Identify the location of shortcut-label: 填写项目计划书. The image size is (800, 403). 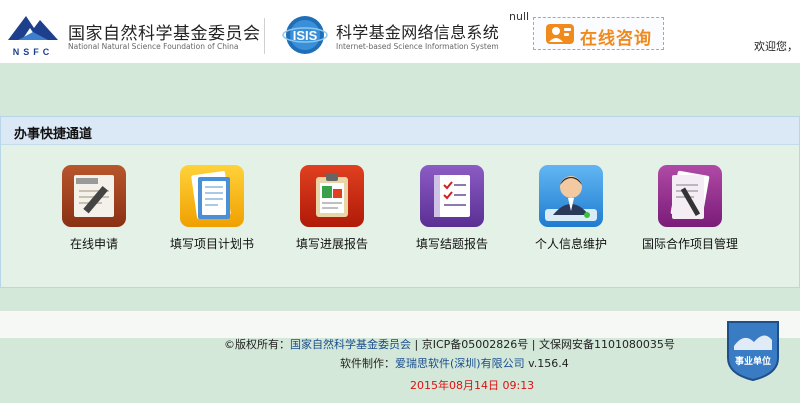
(211, 244).